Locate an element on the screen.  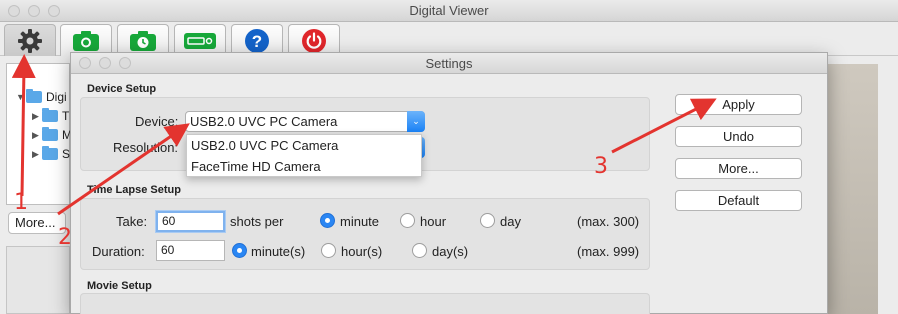
annotation-step-1: 1 is located at coordinates (21, 202).